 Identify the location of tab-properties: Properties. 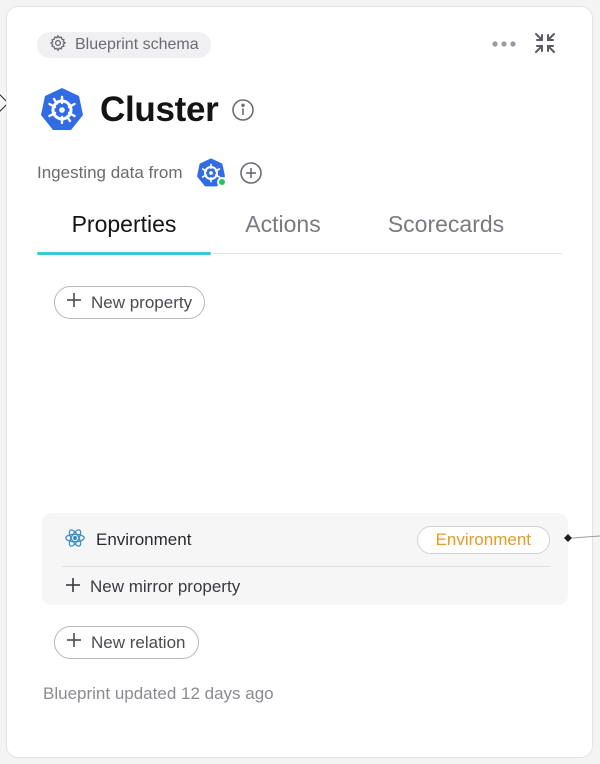
(124, 224).